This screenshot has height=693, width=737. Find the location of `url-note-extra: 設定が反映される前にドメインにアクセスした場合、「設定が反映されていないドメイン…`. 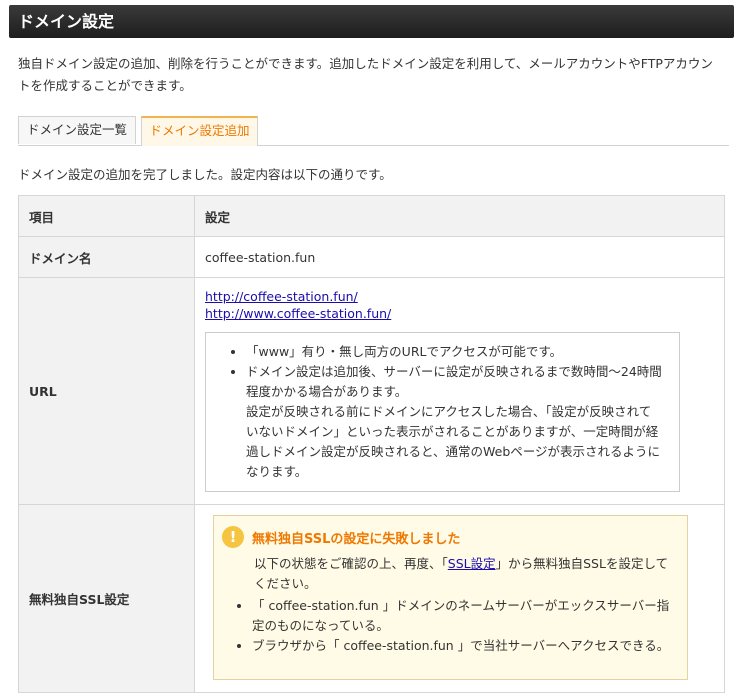

url-note-extra: 設定が反映される前にドメインにアクセスした場合、「設定が反映されていないドメイン… is located at coordinates (453, 441).